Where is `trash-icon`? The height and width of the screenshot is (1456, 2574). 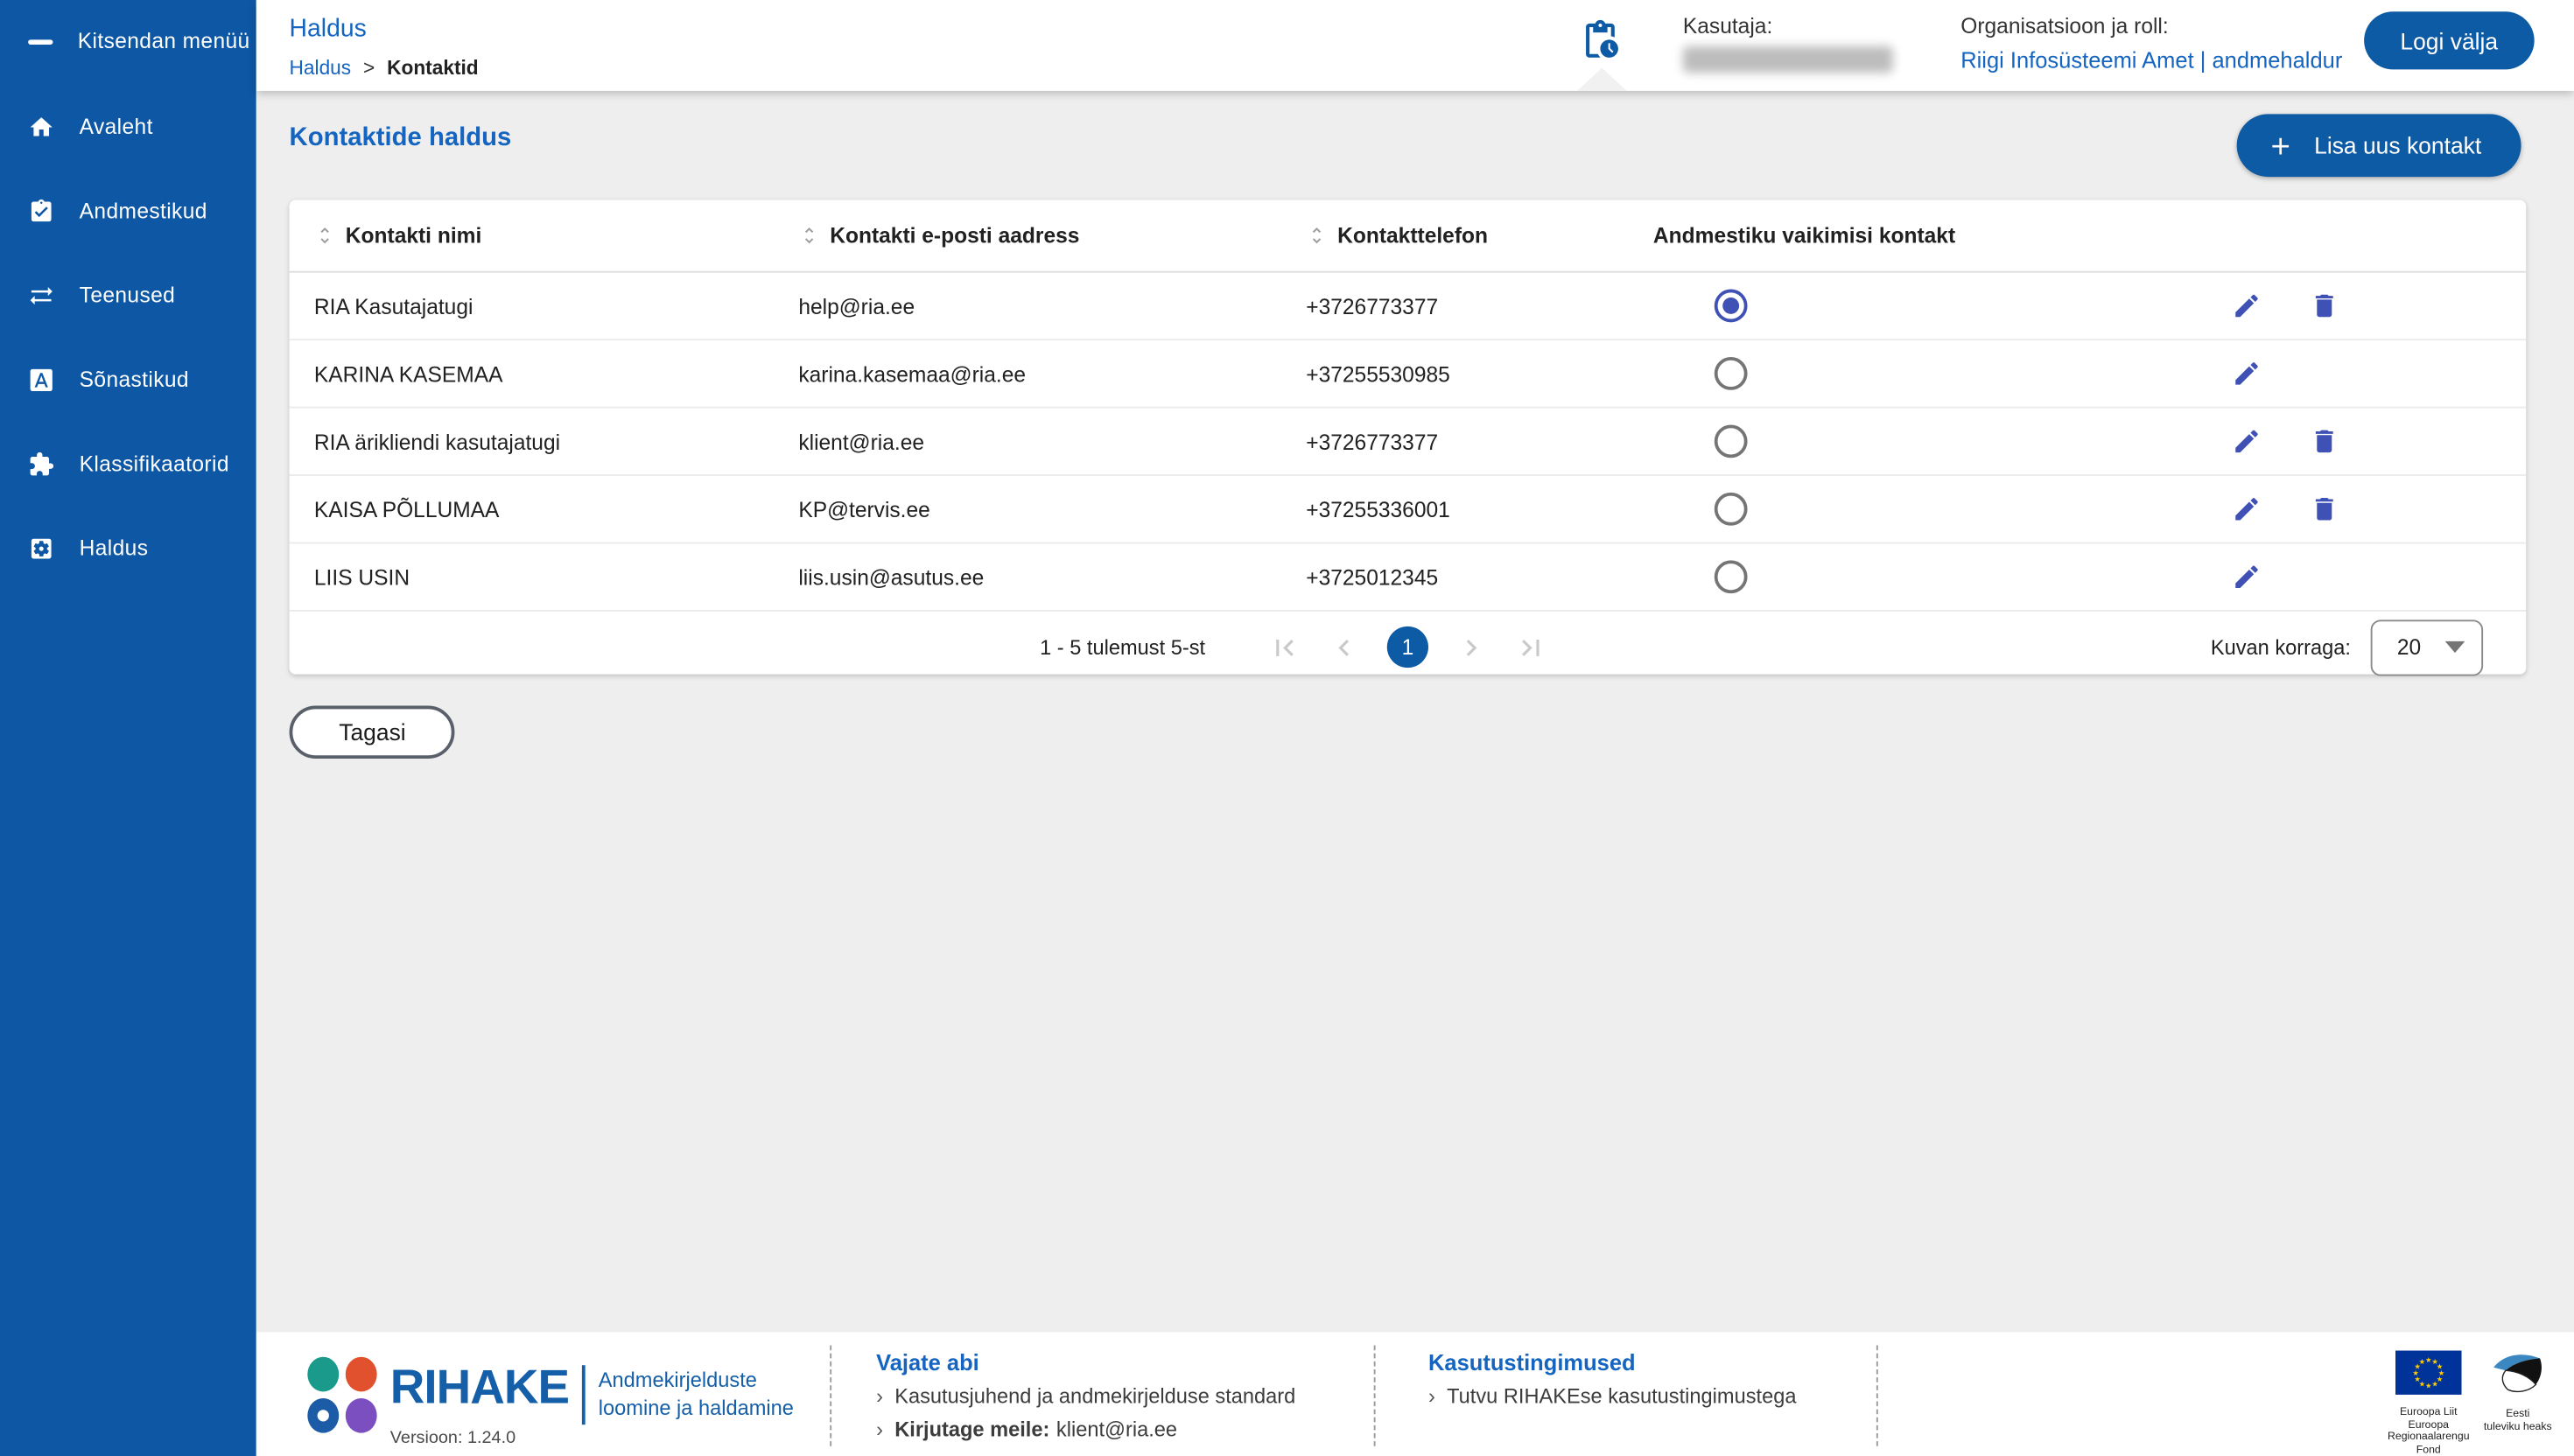
trash-icon is located at coordinates (2324, 306).